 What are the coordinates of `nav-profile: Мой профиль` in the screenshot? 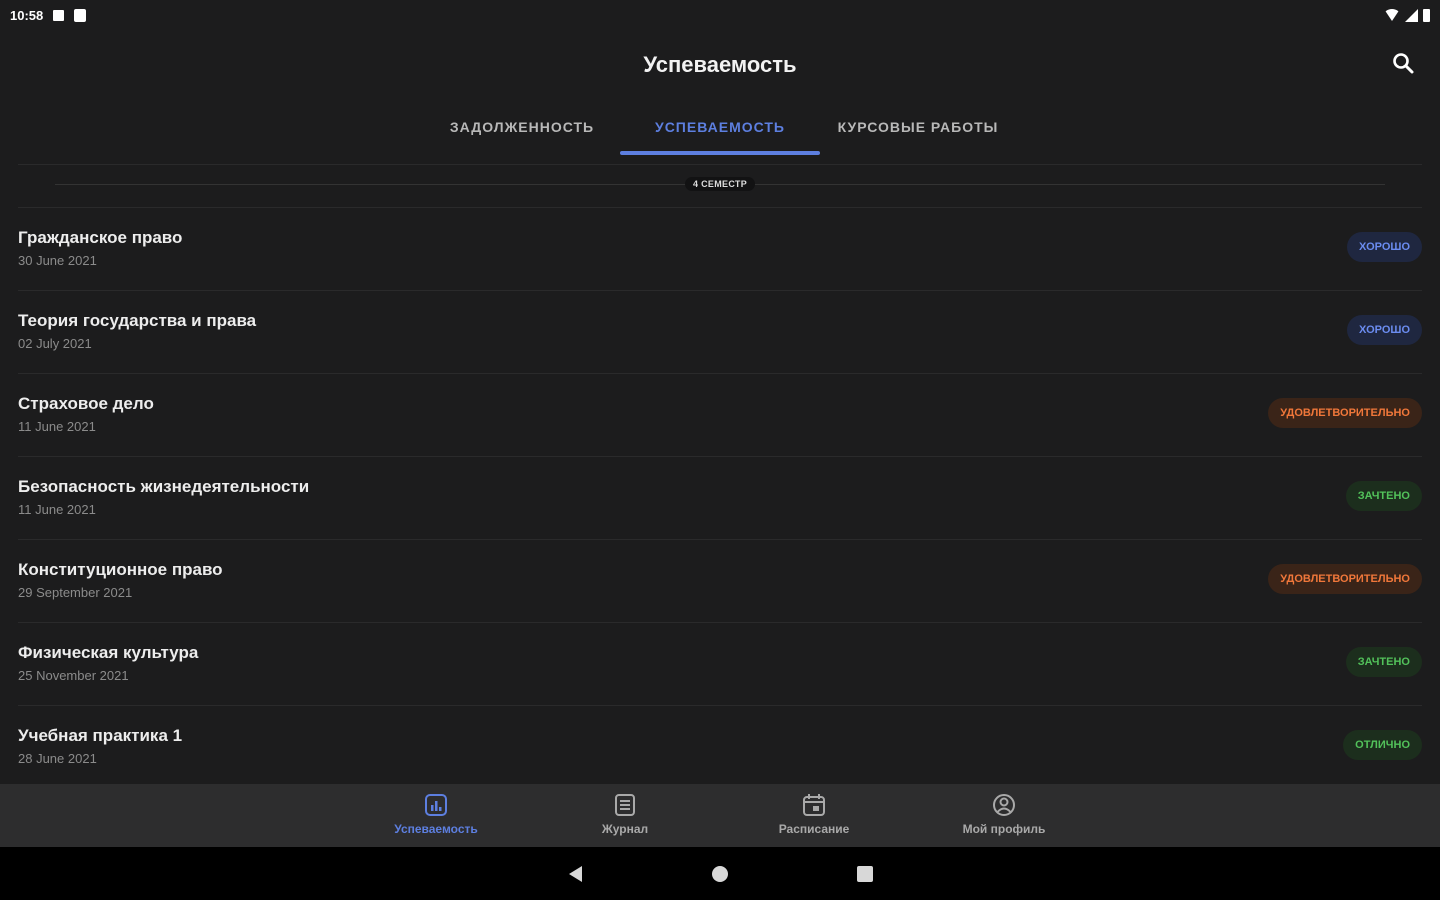 It's located at (1004, 814).